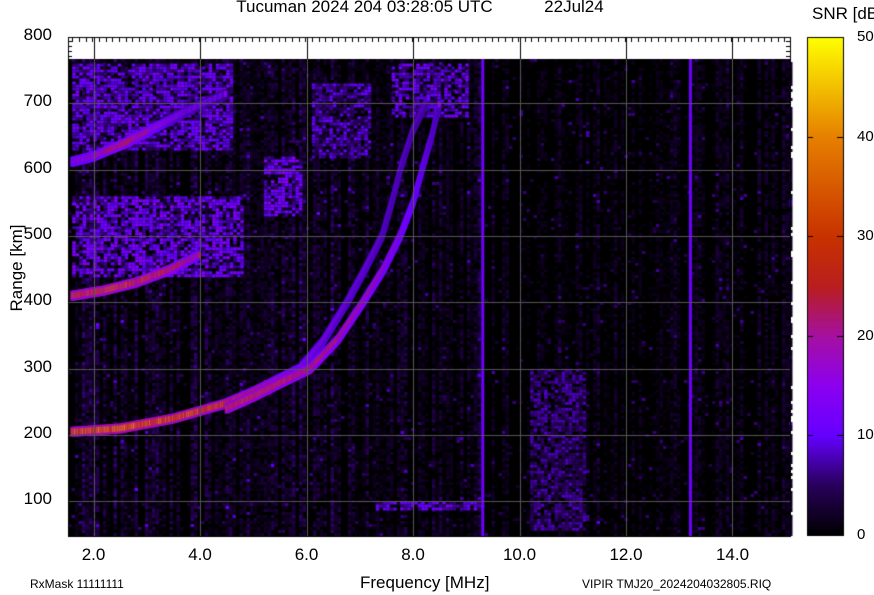 The width and height of the screenshot is (874, 595). I want to click on x-tick-label: 8.0, so click(413, 554).